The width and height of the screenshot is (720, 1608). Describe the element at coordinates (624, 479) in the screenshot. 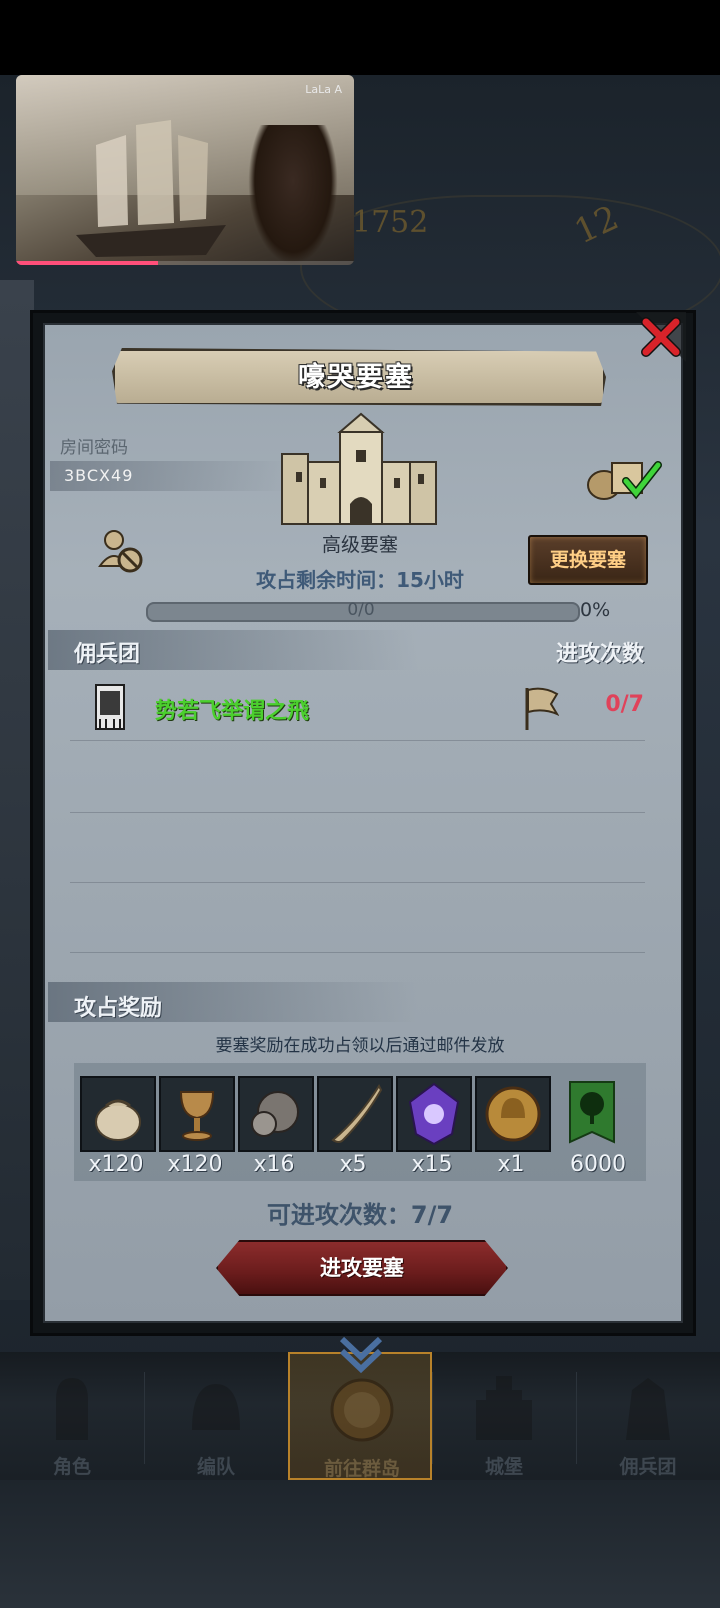

I see `supply-check-icon` at that location.